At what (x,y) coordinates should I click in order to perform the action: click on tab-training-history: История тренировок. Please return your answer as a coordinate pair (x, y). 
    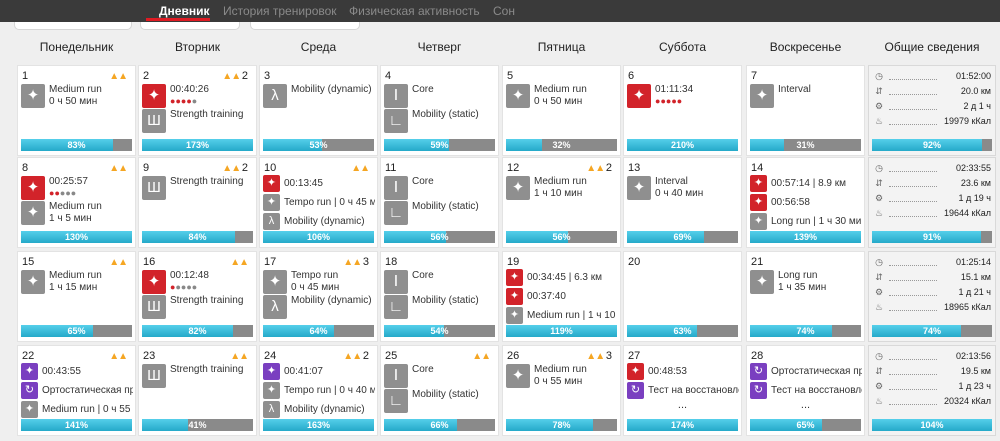
    Looking at the image, I should click on (280, 11).